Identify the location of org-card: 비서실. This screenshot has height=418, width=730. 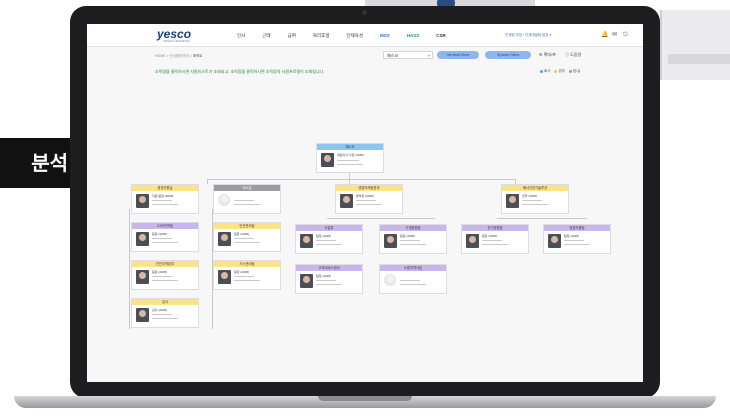
(247, 199).